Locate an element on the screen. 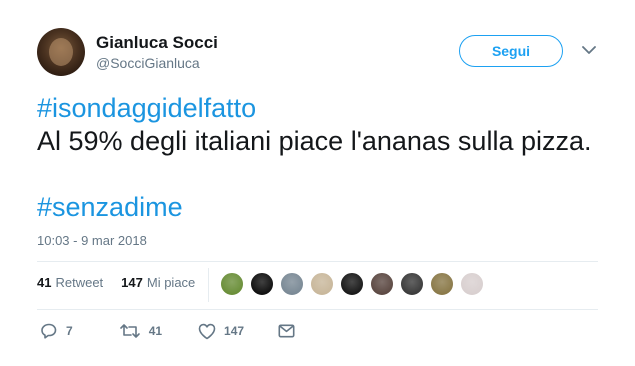 The width and height of the screenshot is (635, 366). stats-separator is located at coordinates (208, 285).